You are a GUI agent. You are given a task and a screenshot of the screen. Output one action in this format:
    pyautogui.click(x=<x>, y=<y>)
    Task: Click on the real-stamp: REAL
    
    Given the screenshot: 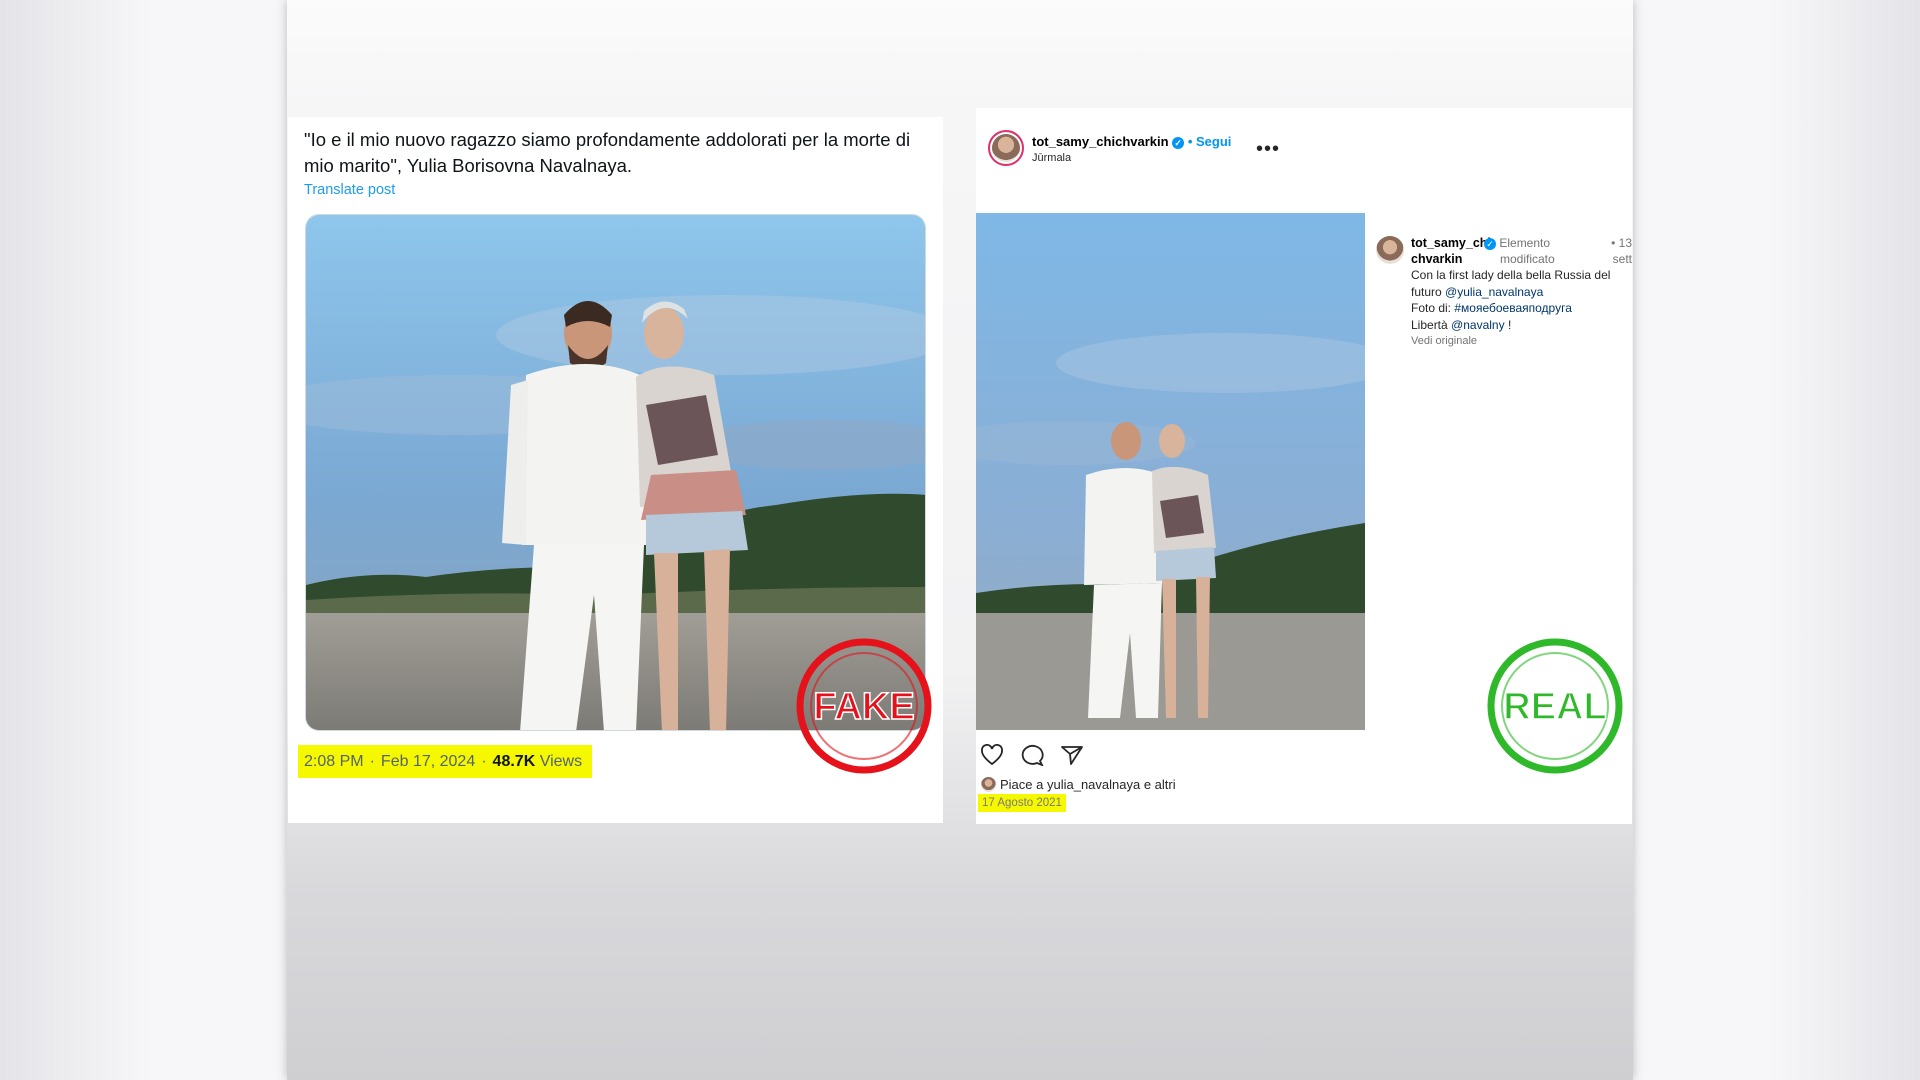 What is the action you would take?
    pyautogui.click(x=1555, y=708)
    